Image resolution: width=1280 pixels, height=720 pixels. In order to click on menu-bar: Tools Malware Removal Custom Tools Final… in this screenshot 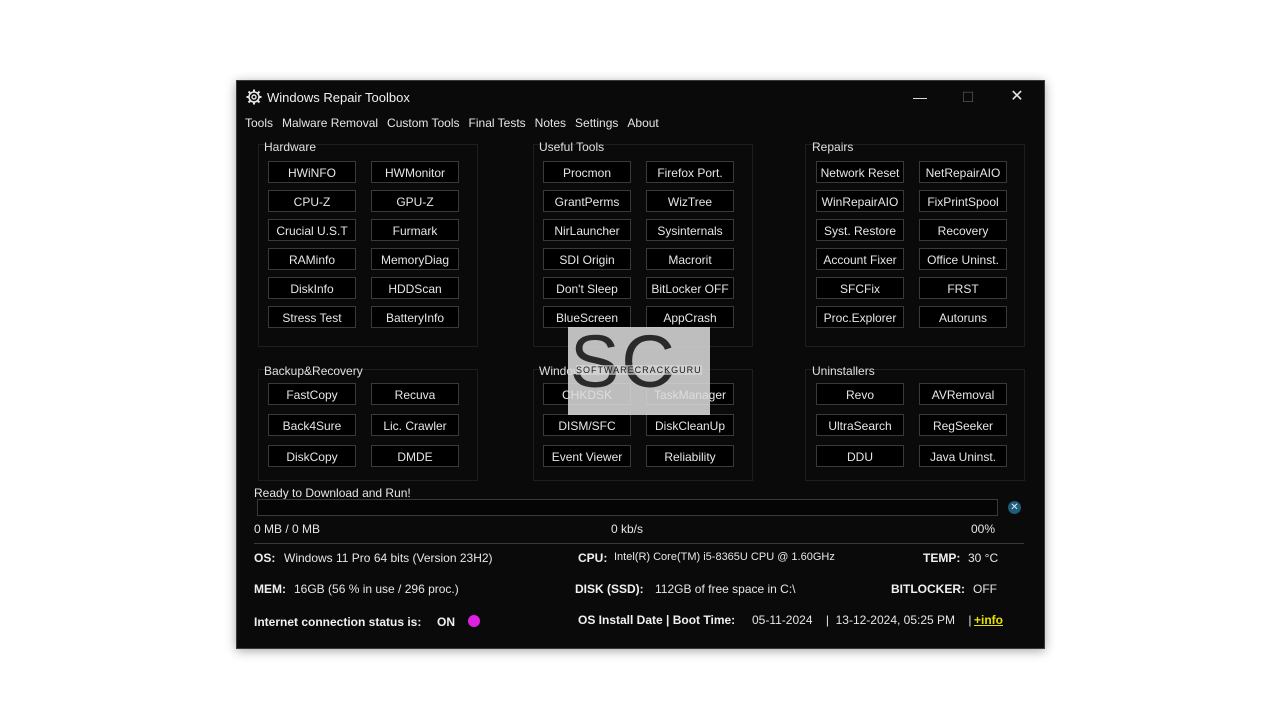, I will do `click(452, 124)`.